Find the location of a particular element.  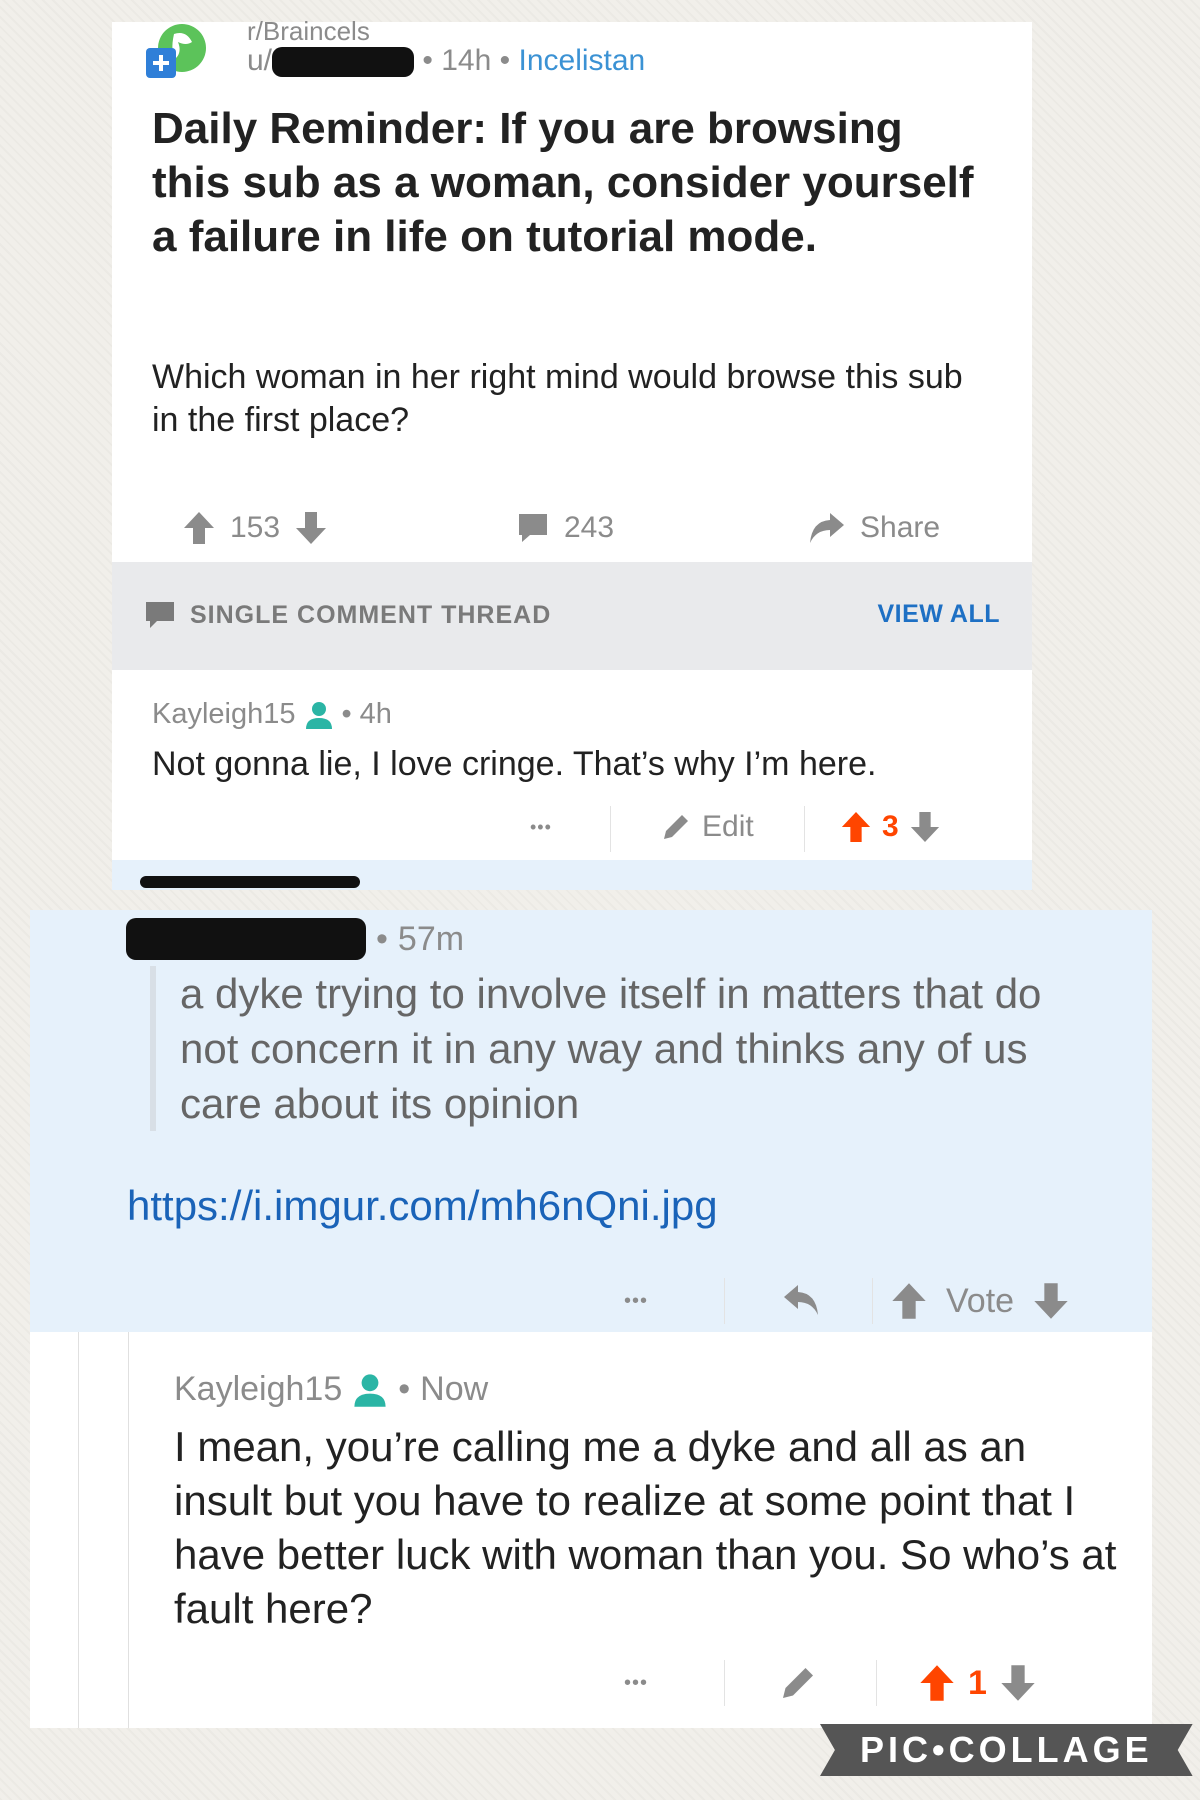

subreddit-avatar-icon is located at coordinates (175, 51).